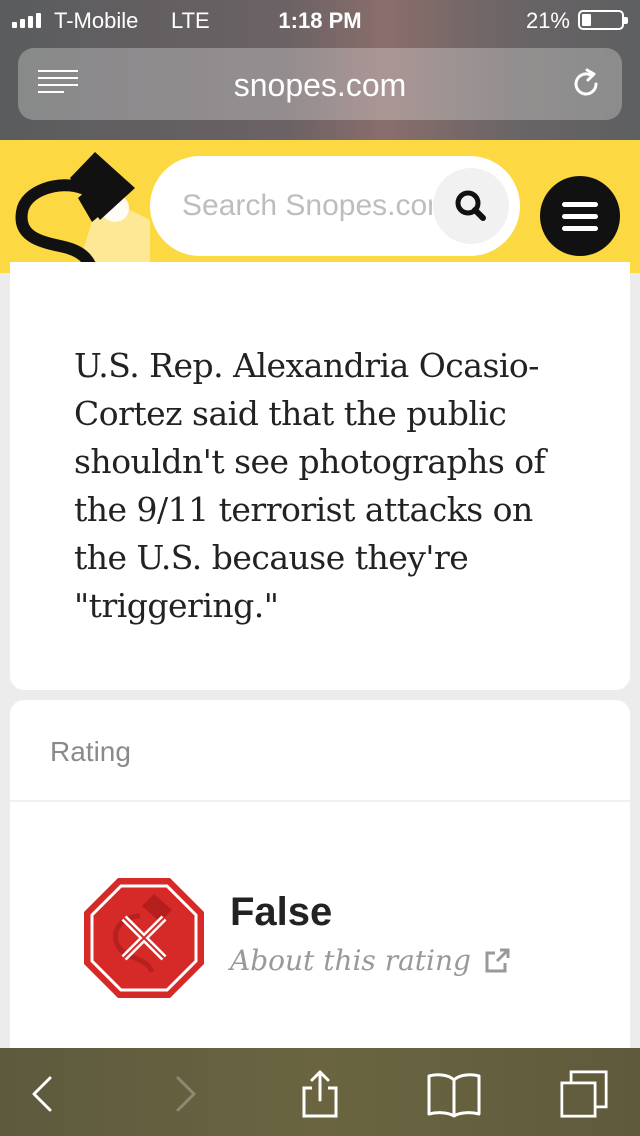  I want to click on forward-icon, so click(184, 1094).